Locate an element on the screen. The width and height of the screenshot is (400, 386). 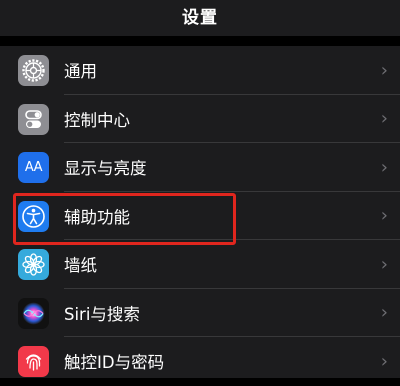
settings-item-accessibility: 辅助功能 › is located at coordinates (200, 216).